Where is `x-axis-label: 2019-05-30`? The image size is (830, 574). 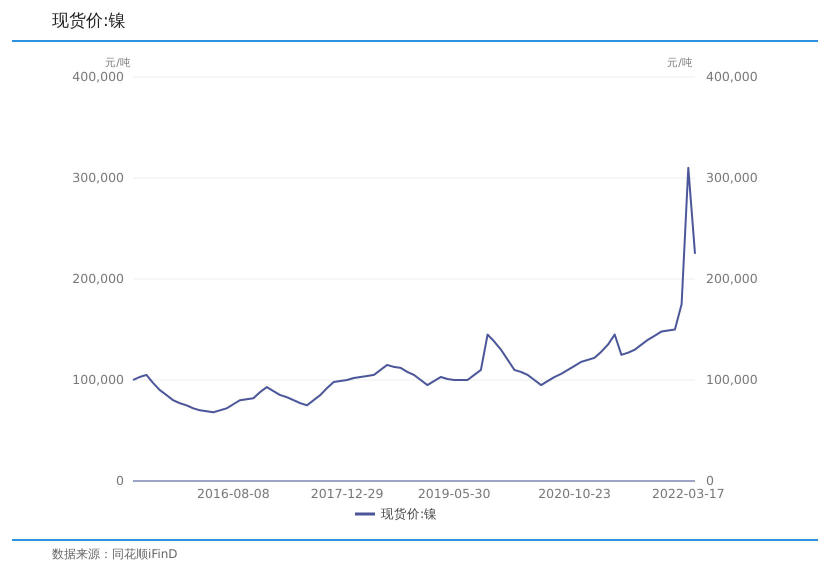 x-axis-label: 2019-05-30 is located at coordinates (454, 493).